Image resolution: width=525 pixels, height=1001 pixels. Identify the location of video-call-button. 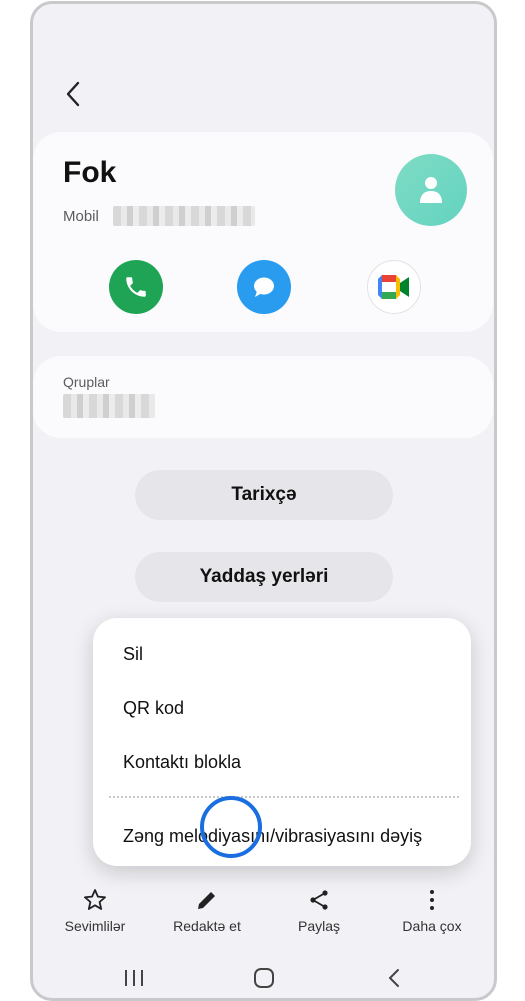
(394, 287).